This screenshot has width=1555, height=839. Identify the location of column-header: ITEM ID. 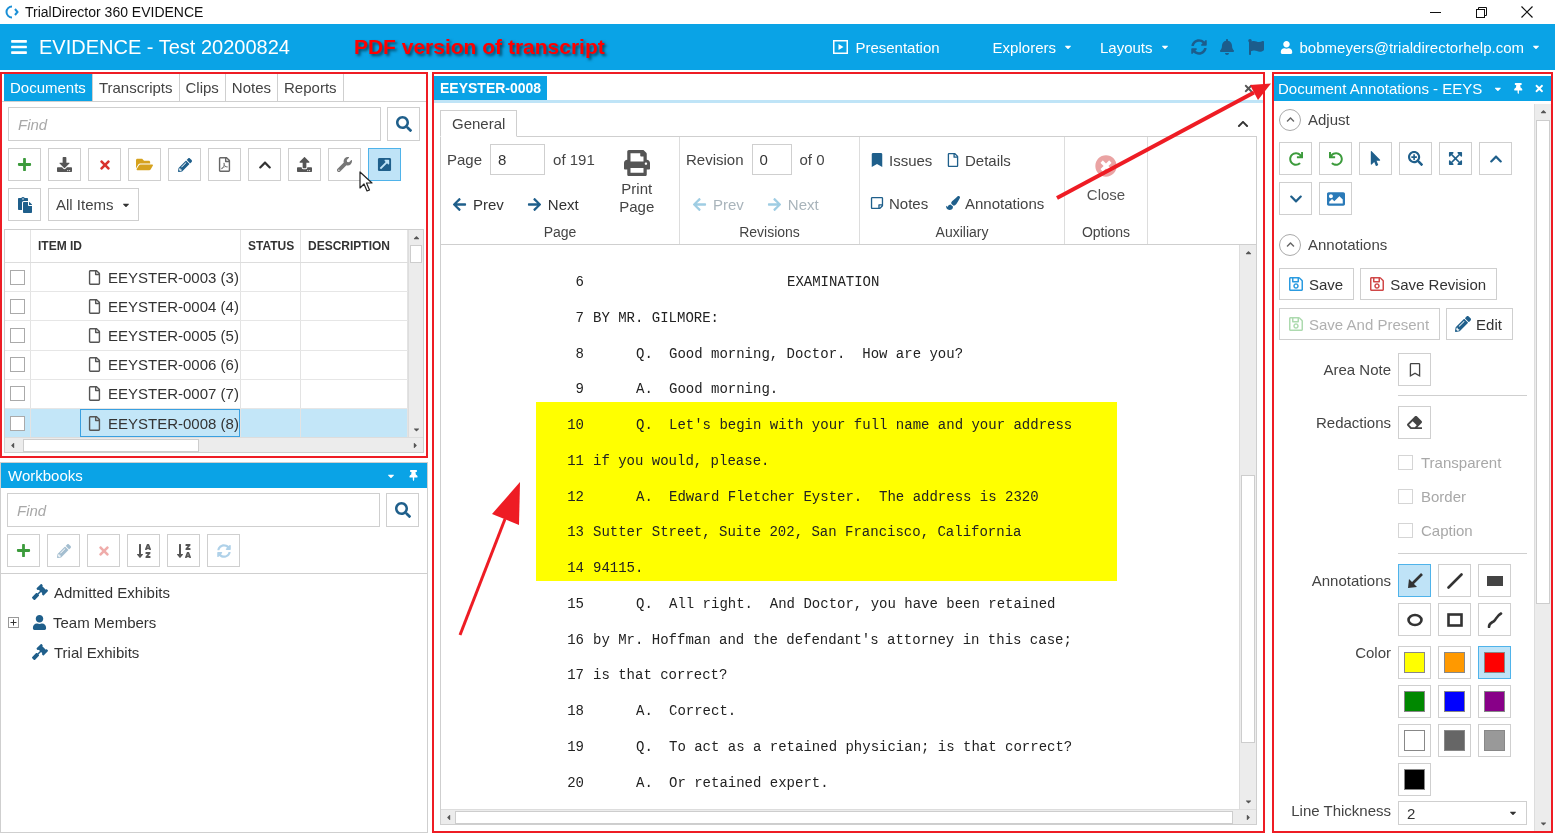
(136, 246).